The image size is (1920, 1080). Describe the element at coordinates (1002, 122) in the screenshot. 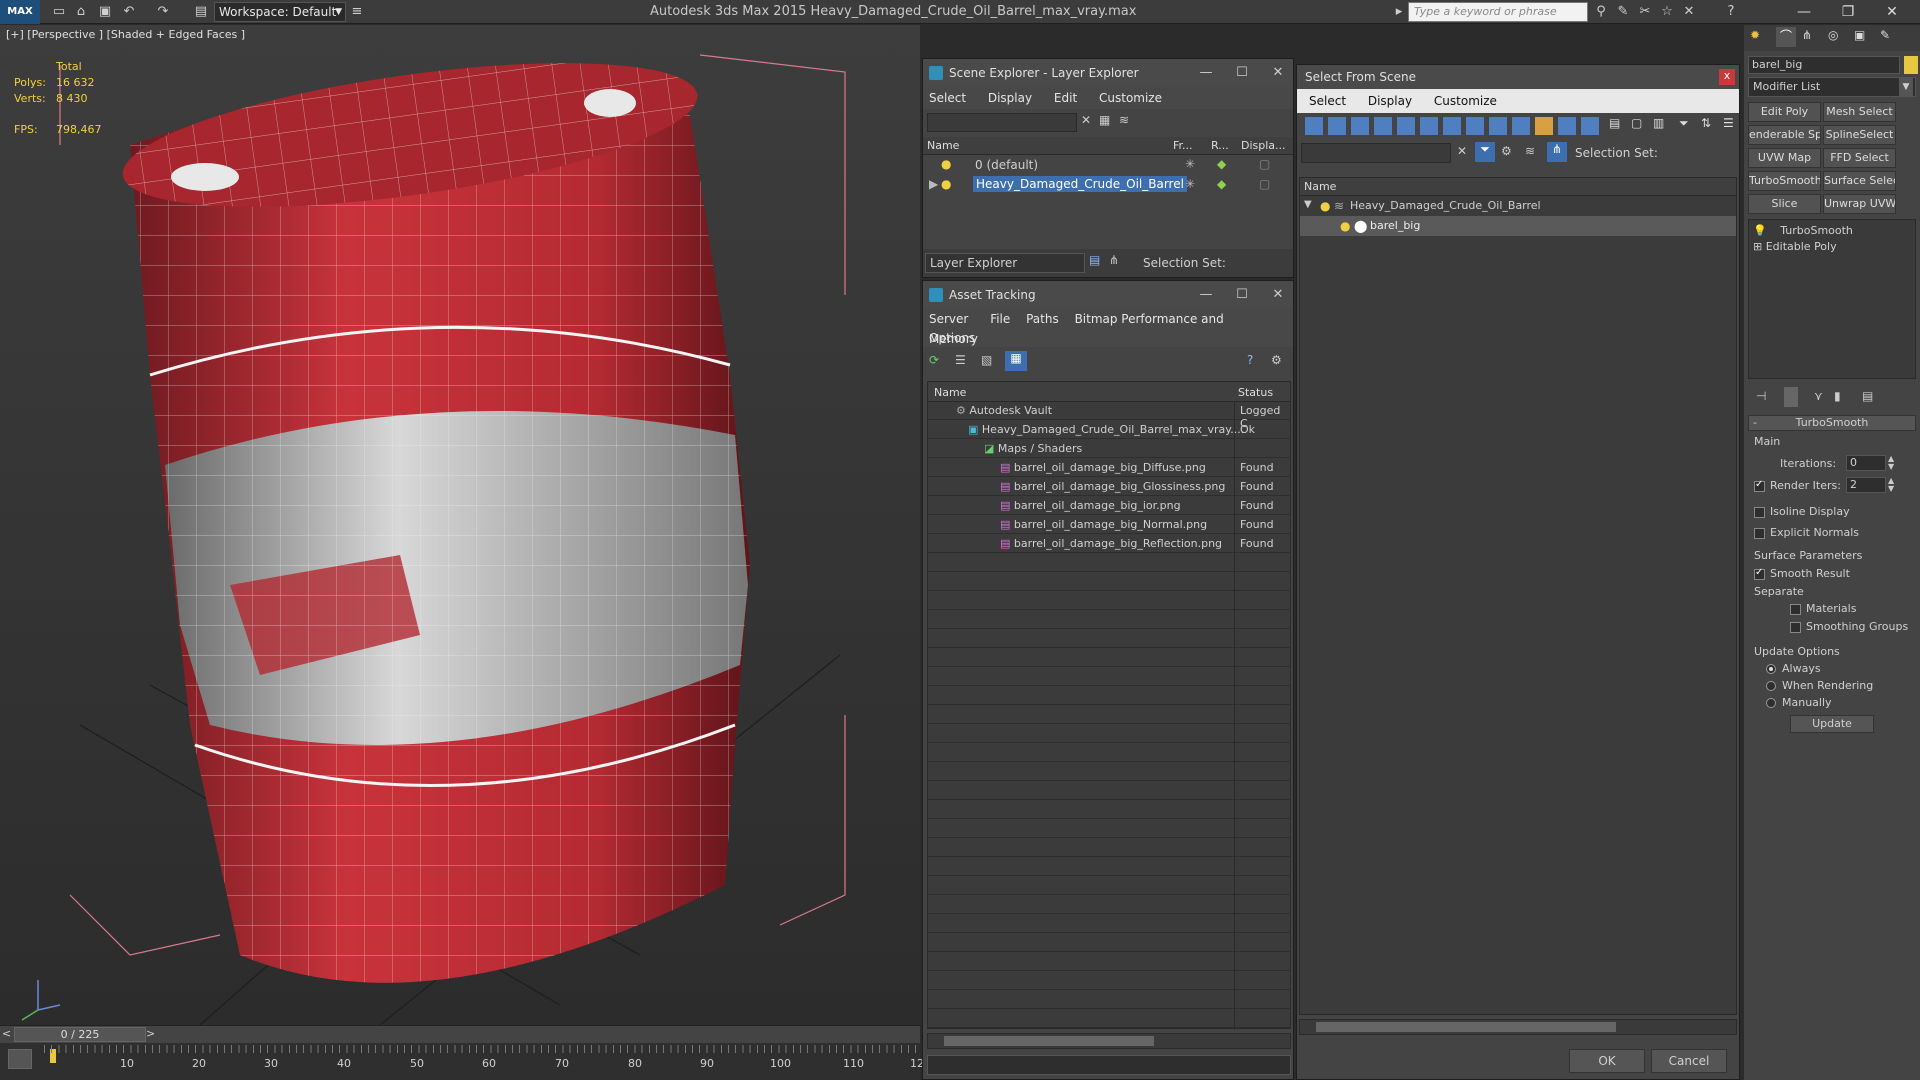

I see `find-input` at that location.